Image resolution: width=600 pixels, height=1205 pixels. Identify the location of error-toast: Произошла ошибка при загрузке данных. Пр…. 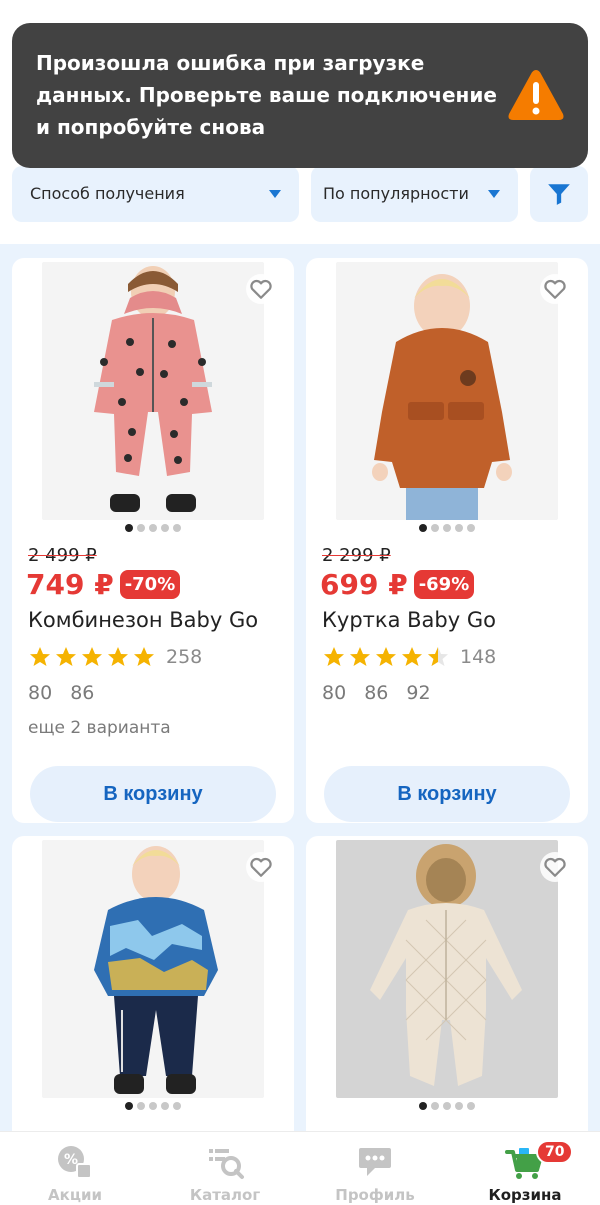
(300, 95).